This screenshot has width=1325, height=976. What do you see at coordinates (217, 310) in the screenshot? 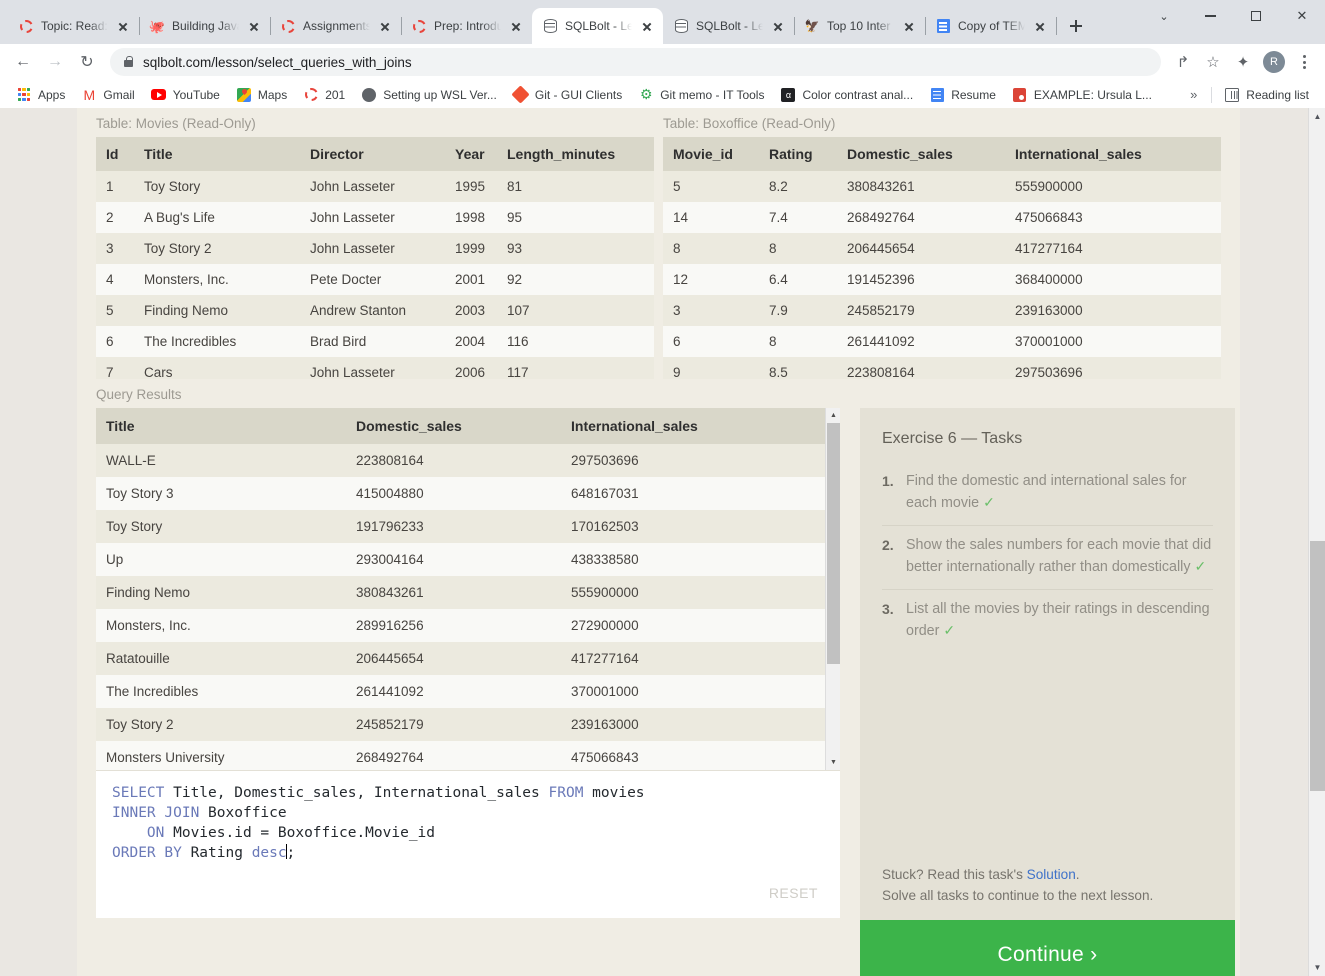
I see `cell-title: Finding Nemo` at bounding box center [217, 310].